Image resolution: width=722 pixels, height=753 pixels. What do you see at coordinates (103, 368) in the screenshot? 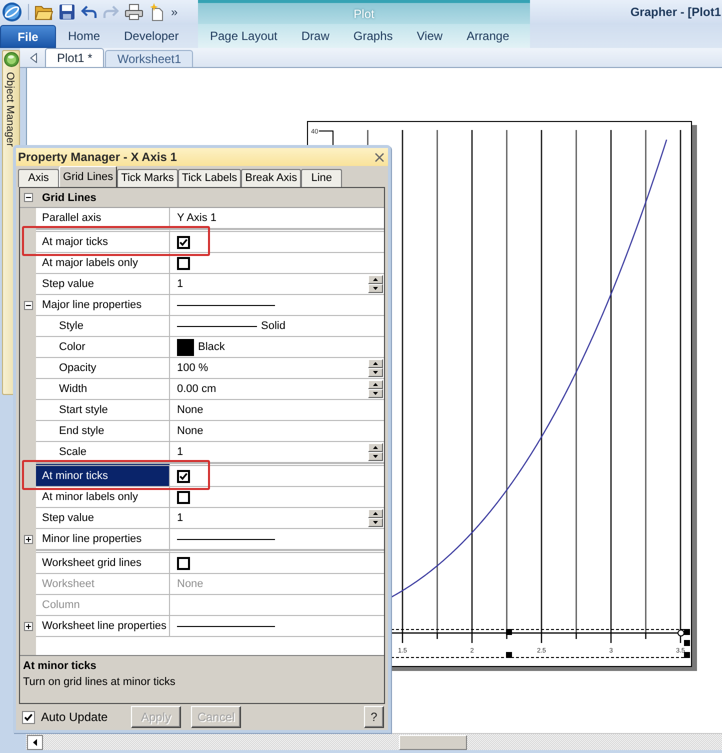
I see `property-name: Opacity` at bounding box center [103, 368].